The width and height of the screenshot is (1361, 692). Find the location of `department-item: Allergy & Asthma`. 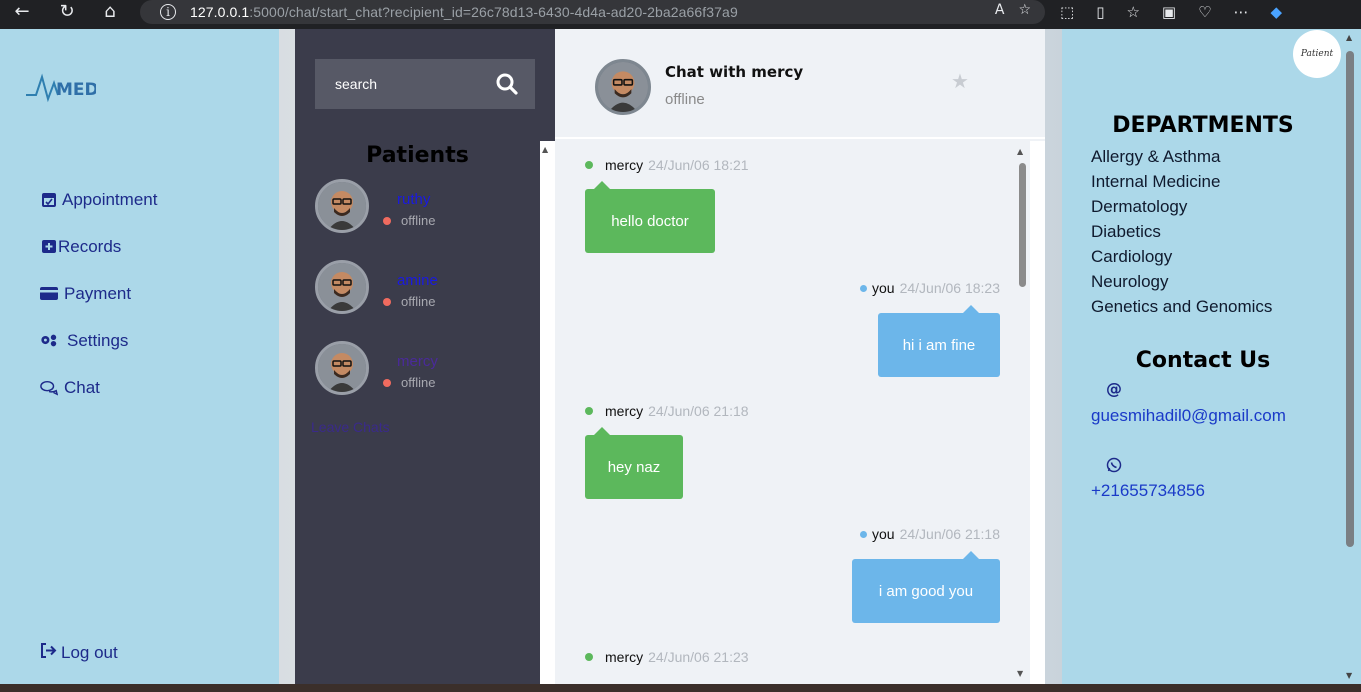

department-item: Allergy & Asthma is located at coordinates (1156, 156).